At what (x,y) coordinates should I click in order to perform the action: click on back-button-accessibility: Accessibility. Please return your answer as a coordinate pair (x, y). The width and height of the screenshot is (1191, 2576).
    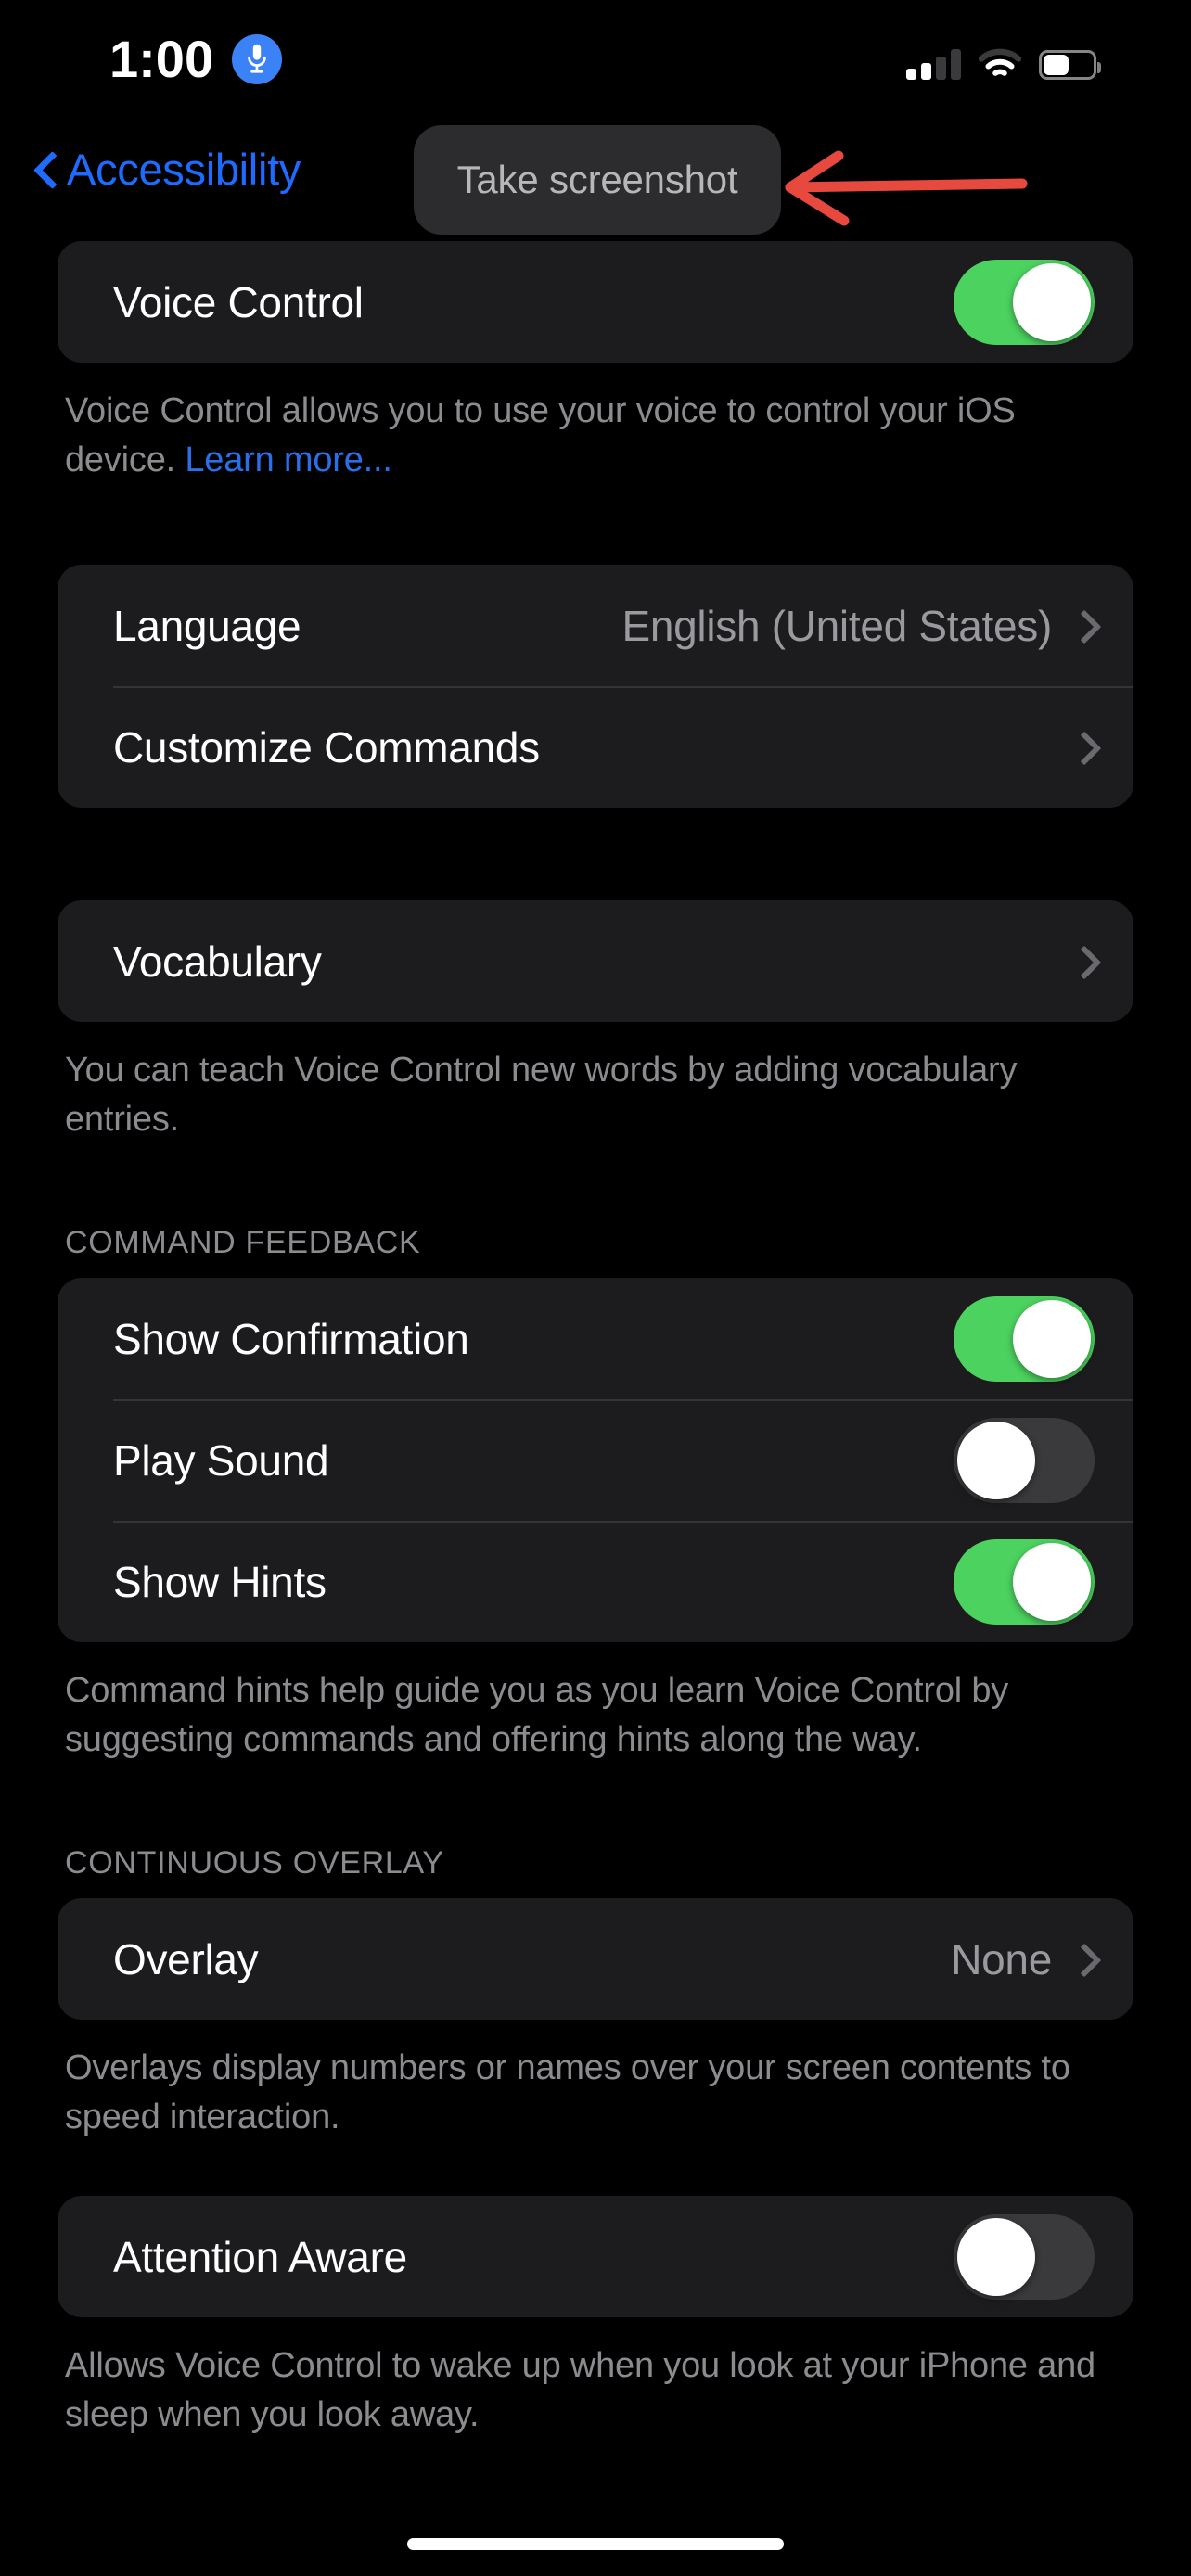
    Looking at the image, I should click on (167, 170).